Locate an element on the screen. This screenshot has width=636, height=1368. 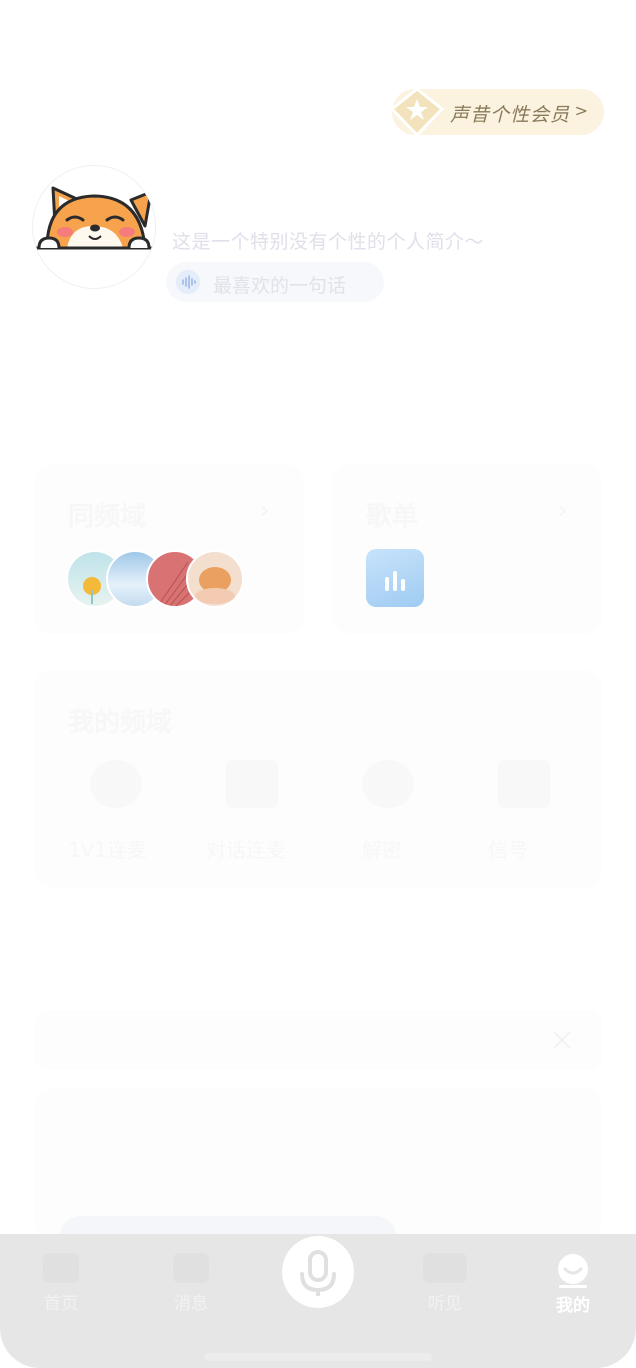
record-button is located at coordinates (318, 1272).